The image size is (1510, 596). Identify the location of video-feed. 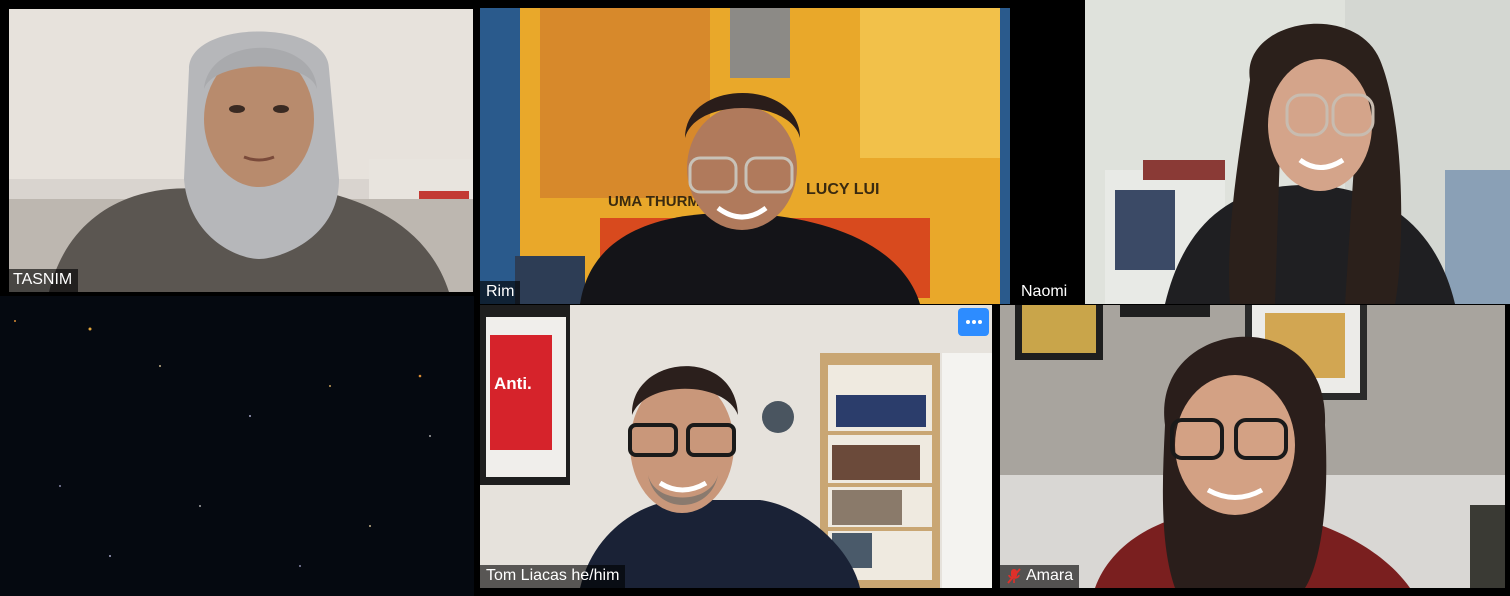
(241, 150).